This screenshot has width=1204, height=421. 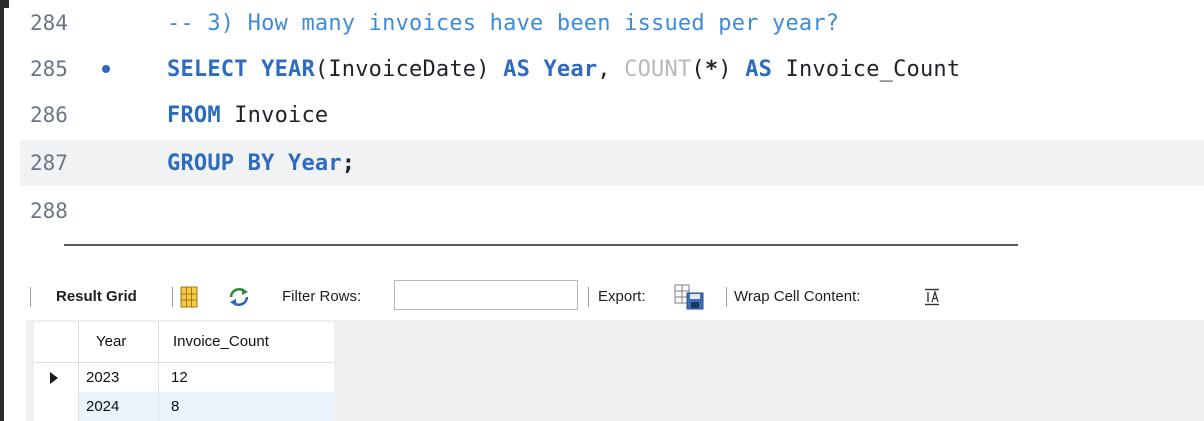 I want to click on row-selector-header, so click(x=56, y=342).